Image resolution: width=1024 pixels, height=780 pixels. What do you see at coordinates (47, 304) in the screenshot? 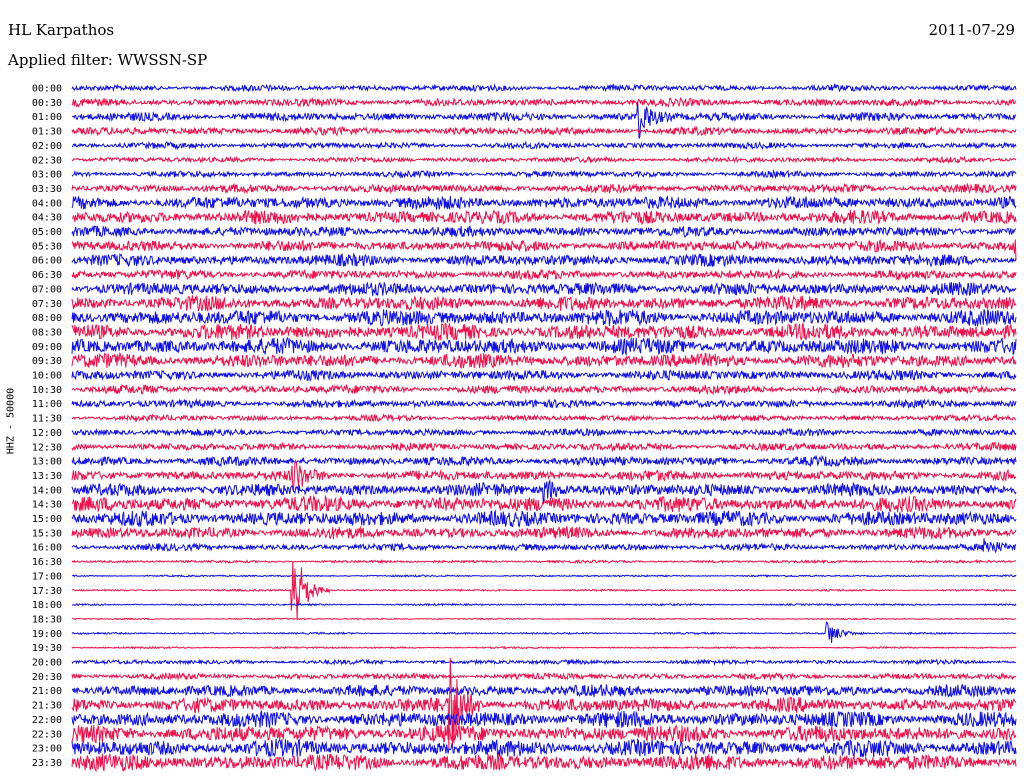
I see `time-tick-label: 07:30` at bounding box center [47, 304].